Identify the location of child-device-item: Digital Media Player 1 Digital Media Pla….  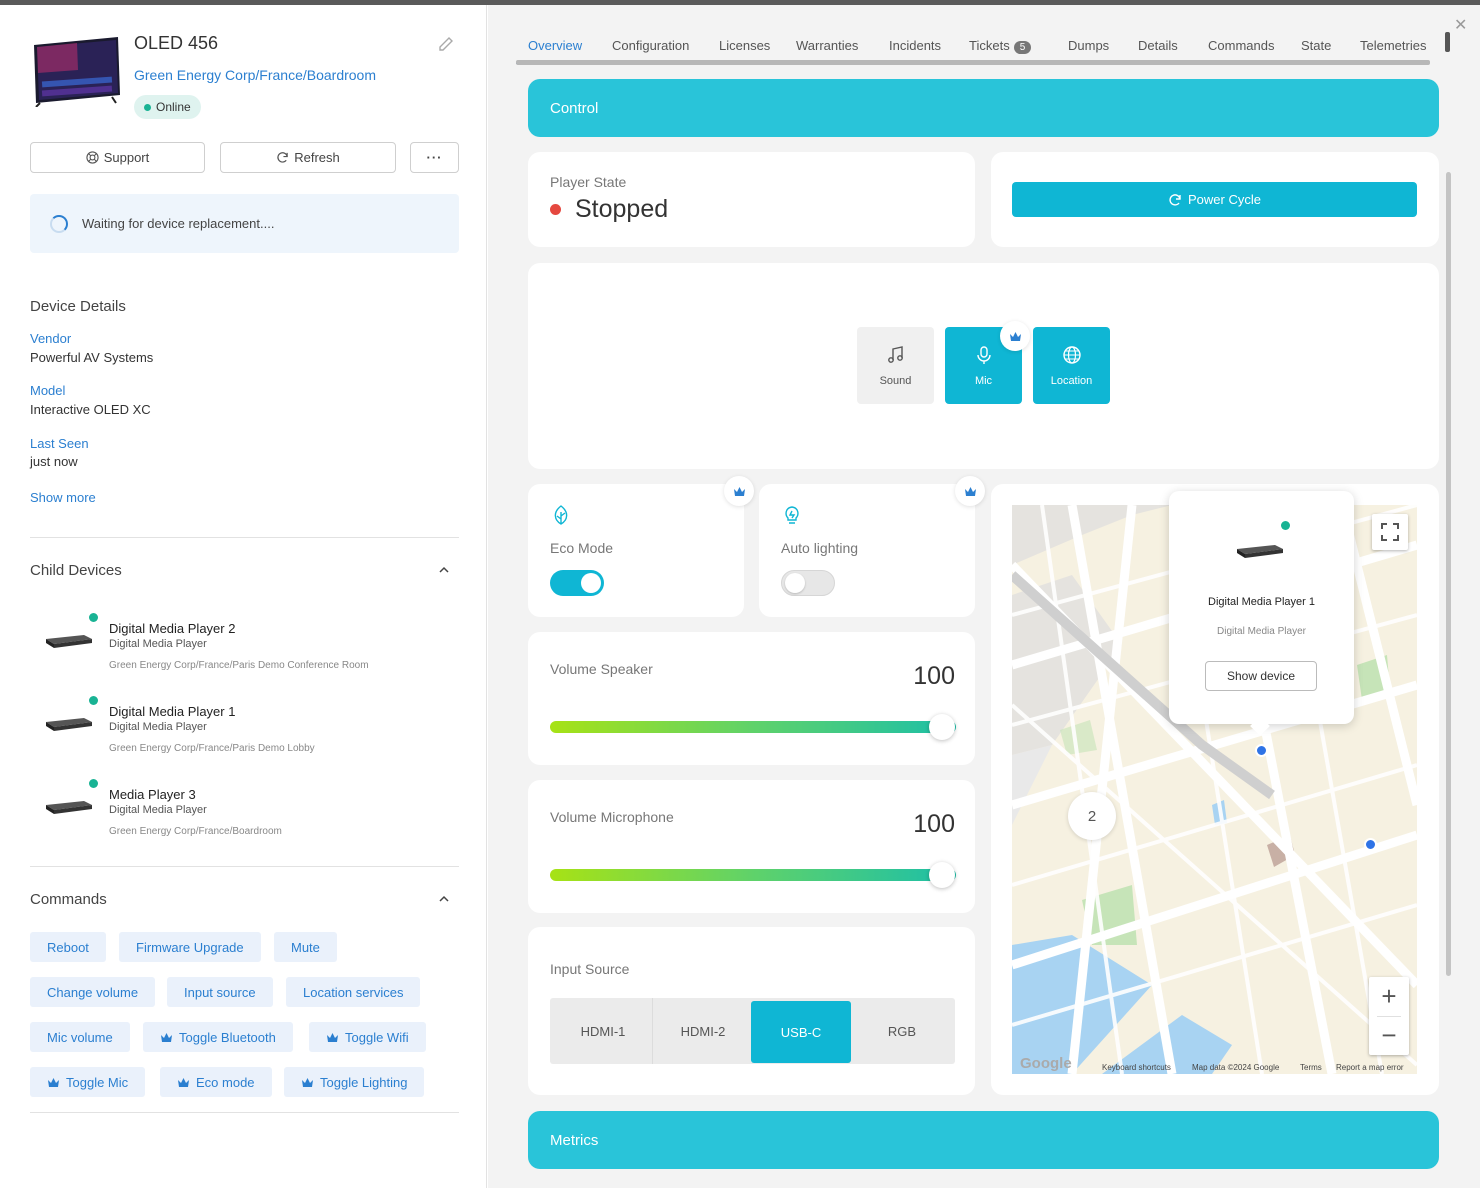
(244, 731).